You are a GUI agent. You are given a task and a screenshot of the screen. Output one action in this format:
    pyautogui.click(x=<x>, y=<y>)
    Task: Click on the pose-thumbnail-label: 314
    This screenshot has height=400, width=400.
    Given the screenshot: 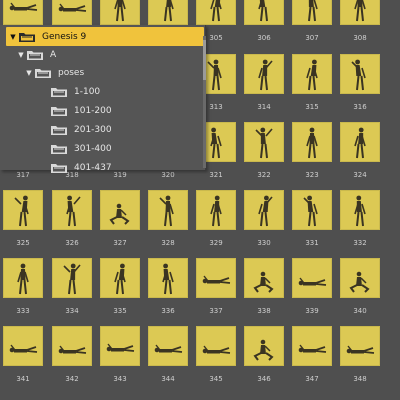 What is the action you would take?
    pyautogui.click(x=264, y=107)
    